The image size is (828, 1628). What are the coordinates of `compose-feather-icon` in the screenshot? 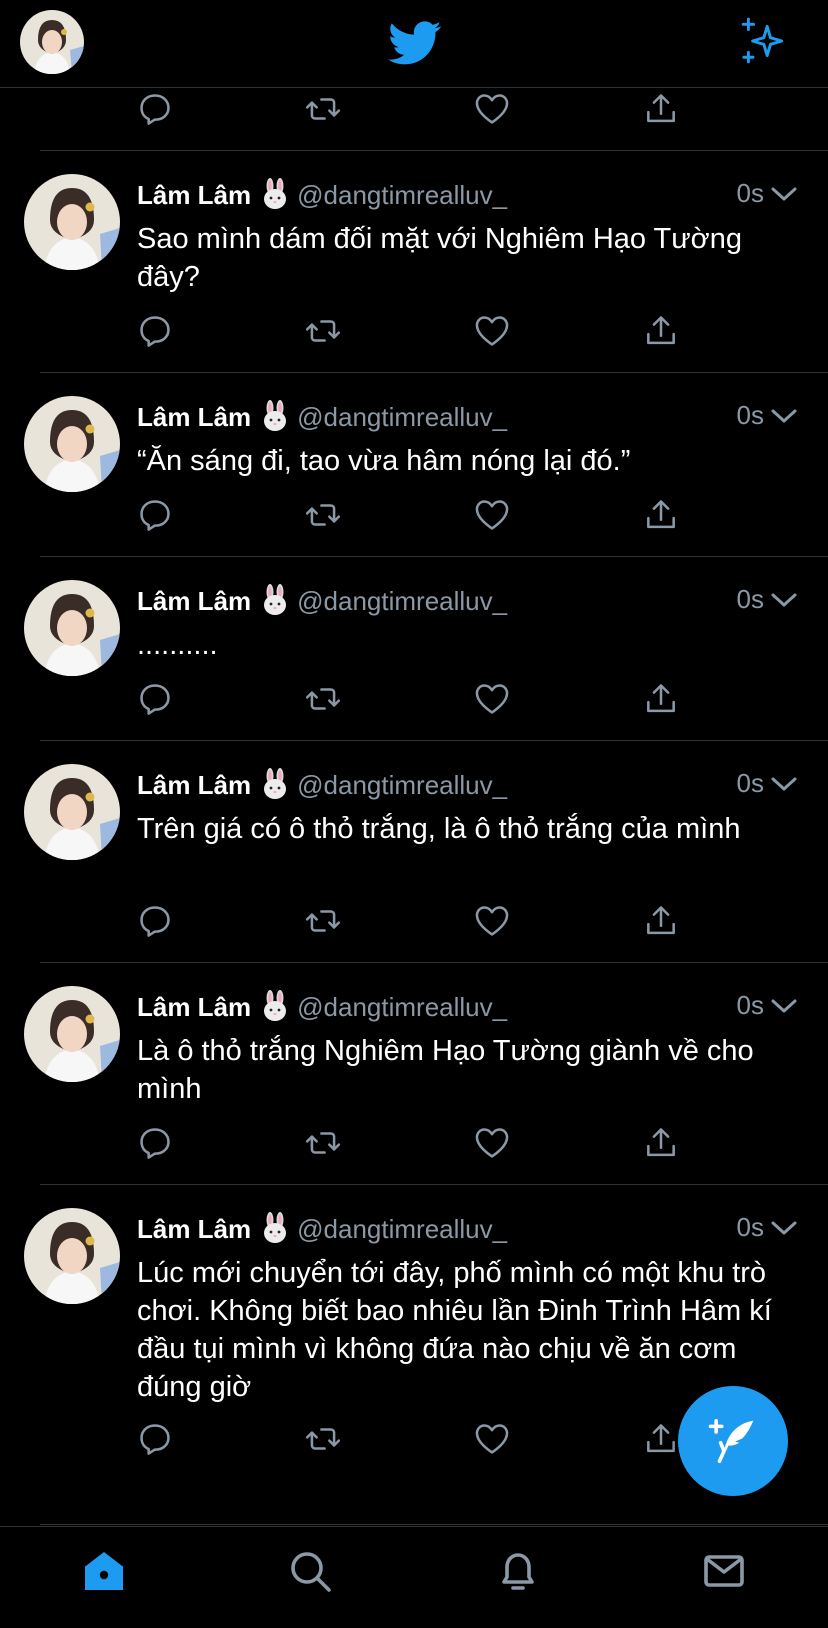 It's located at (731, 1441).